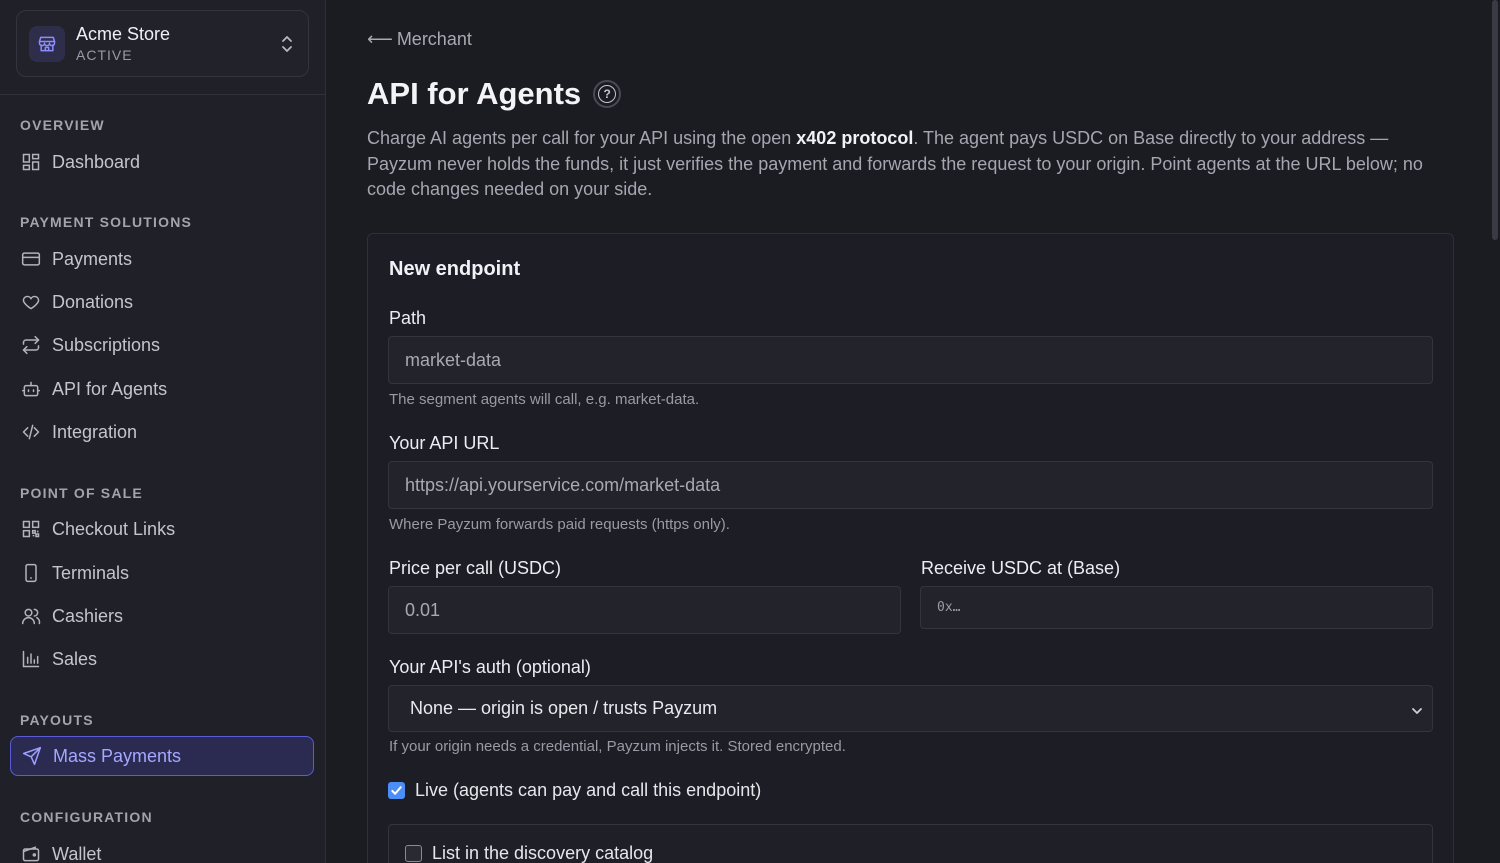 The height and width of the screenshot is (863, 1500). I want to click on store-status: ACTIVE, so click(104, 54).